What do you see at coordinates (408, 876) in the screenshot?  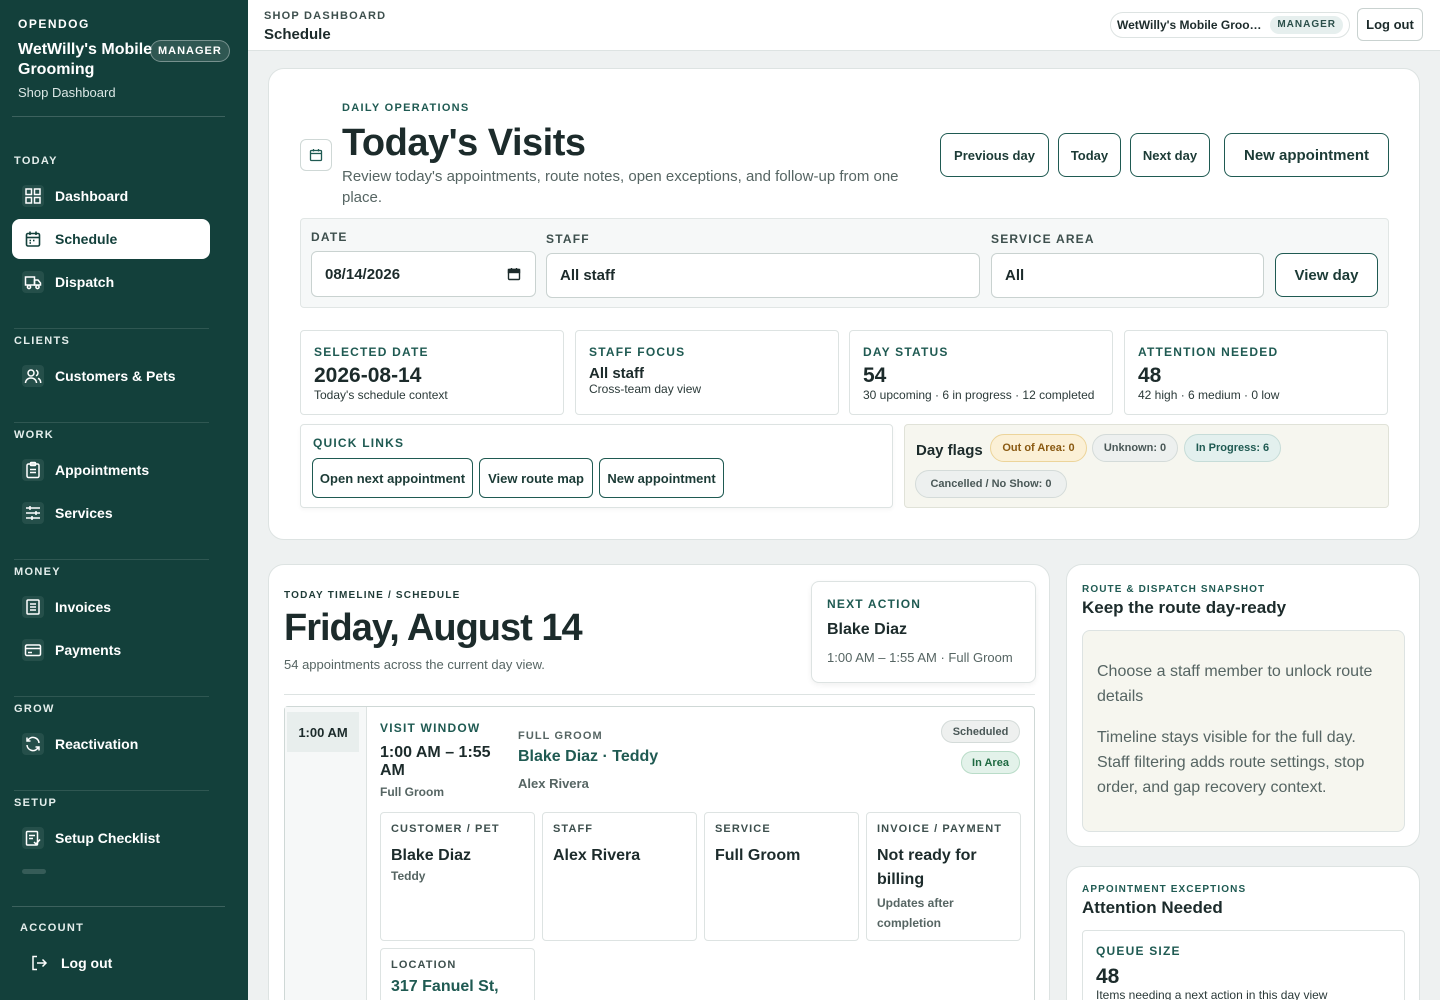 I see `pet-name: Teddy` at bounding box center [408, 876].